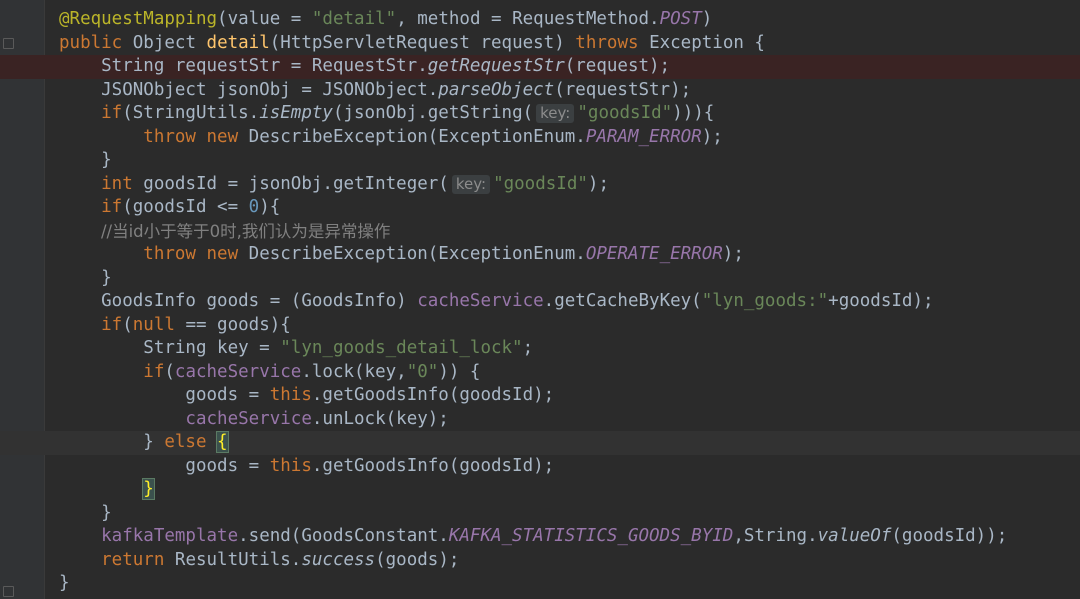 This screenshot has height=599, width=1080. I want to click on code-token: ResultUtils., so click(238, 559).